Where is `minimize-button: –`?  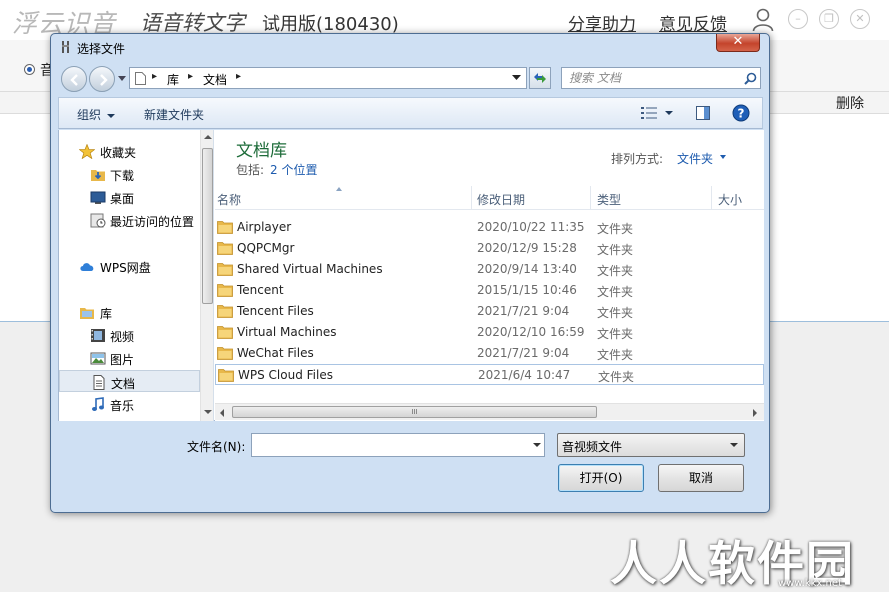
minimize-button: – is located at coordinates (798, 19).